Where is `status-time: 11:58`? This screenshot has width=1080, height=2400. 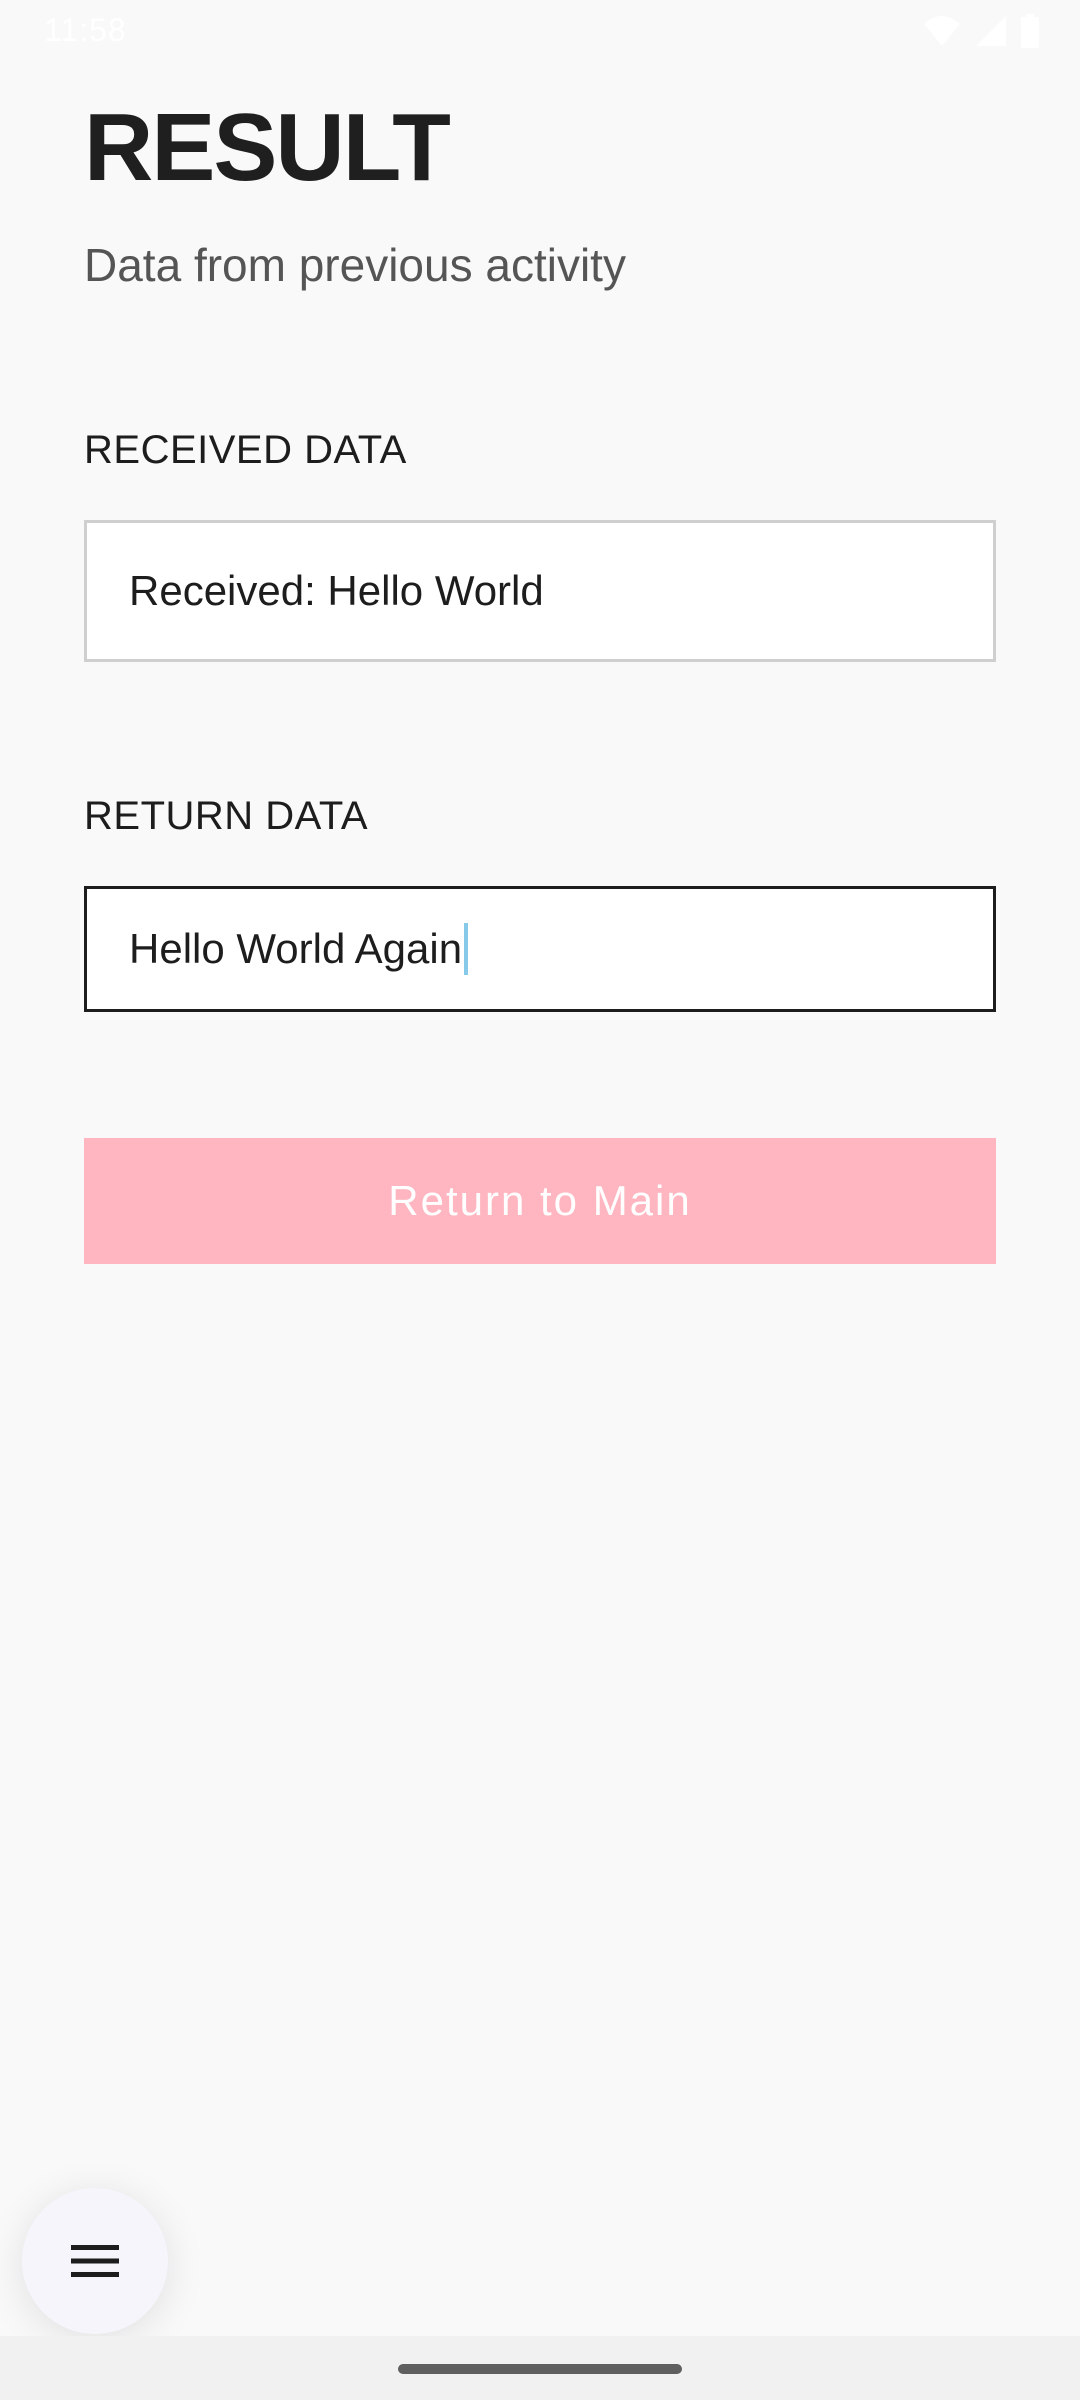 status-time: 11:58 is located at coordinates (85, 30).